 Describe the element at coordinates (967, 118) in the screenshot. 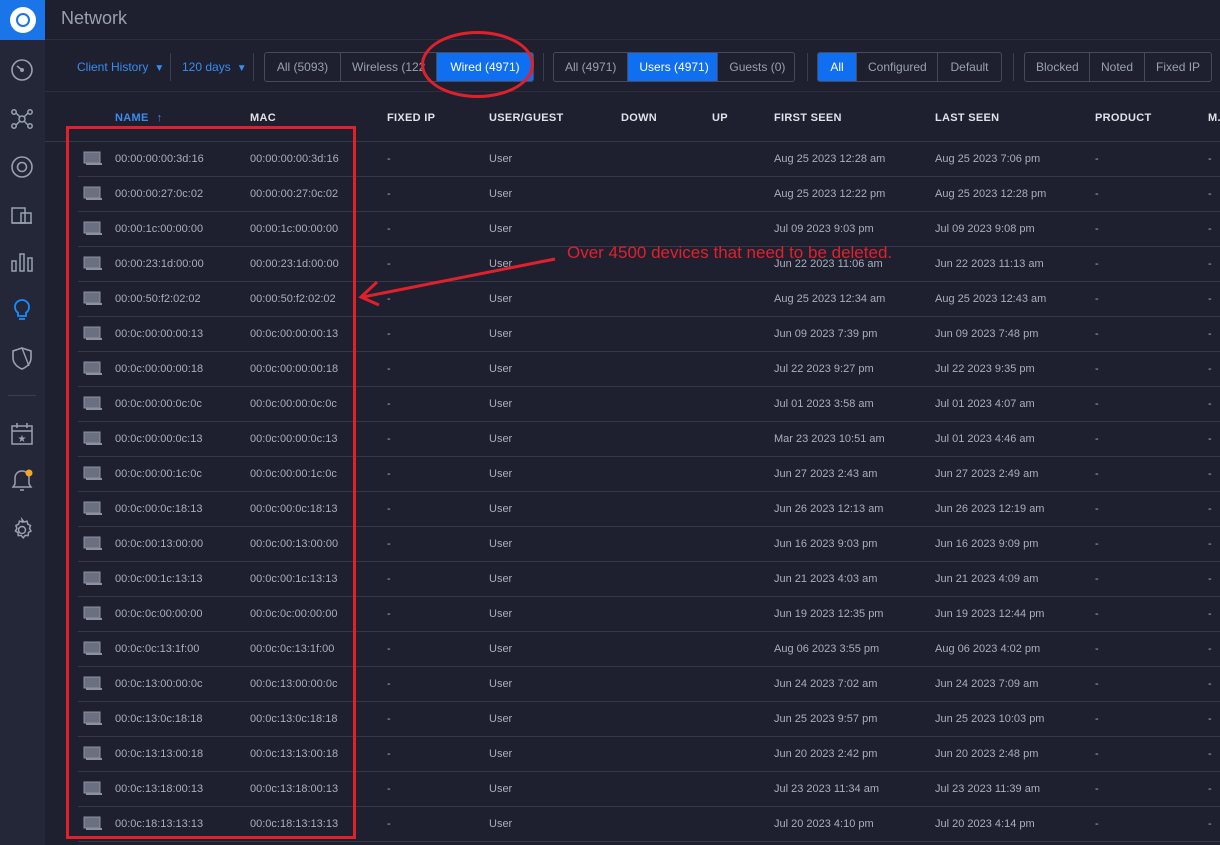

I see `column-last-seen: LAST SEEN` at that location.